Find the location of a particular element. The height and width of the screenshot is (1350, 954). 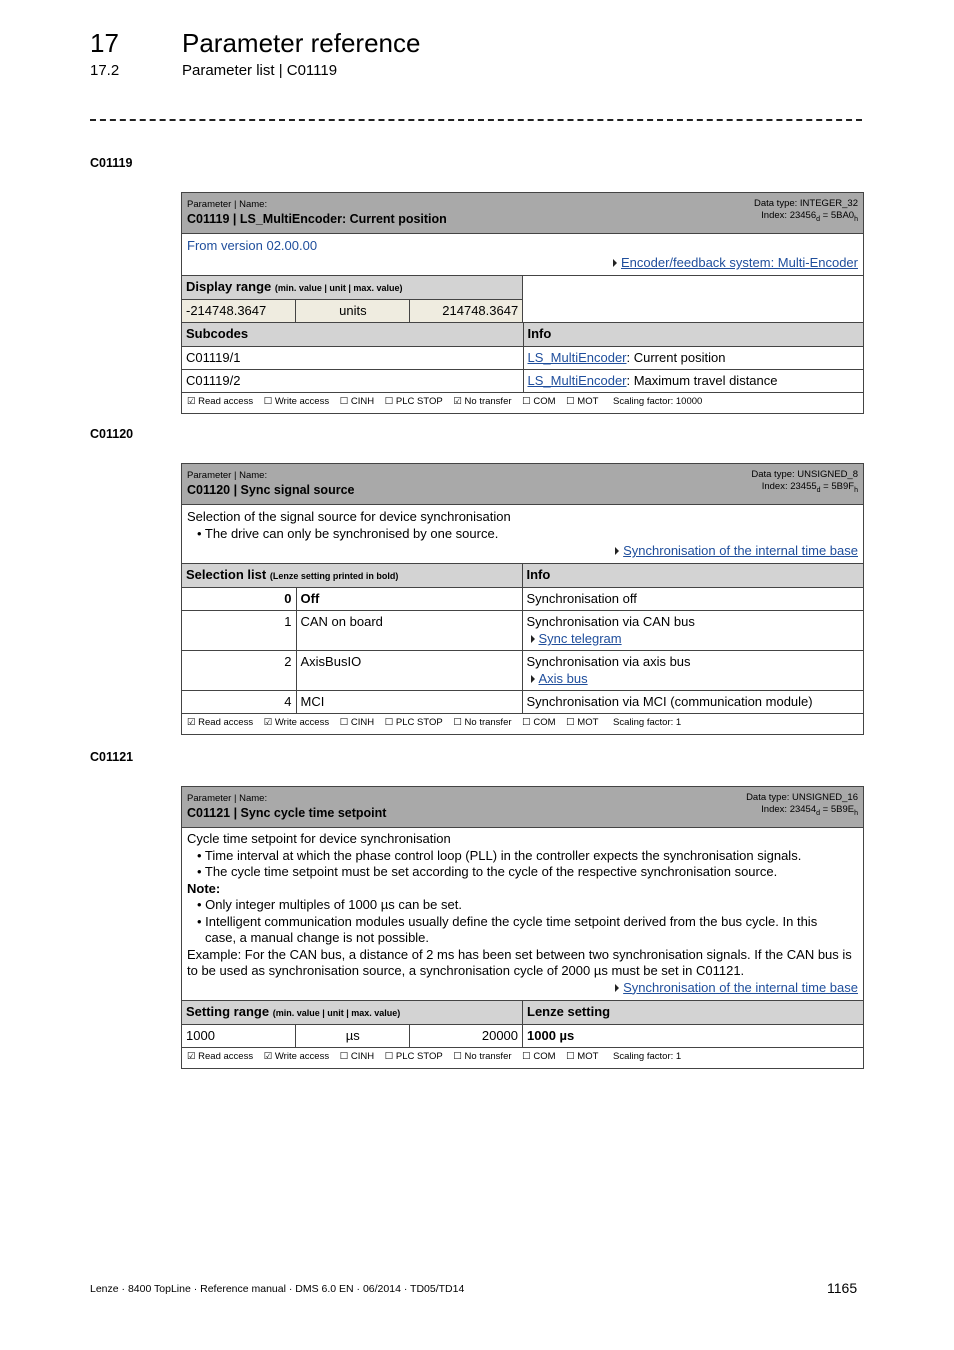

param-title: C01120 | Sync signal source is located at coordinates (271, 490).